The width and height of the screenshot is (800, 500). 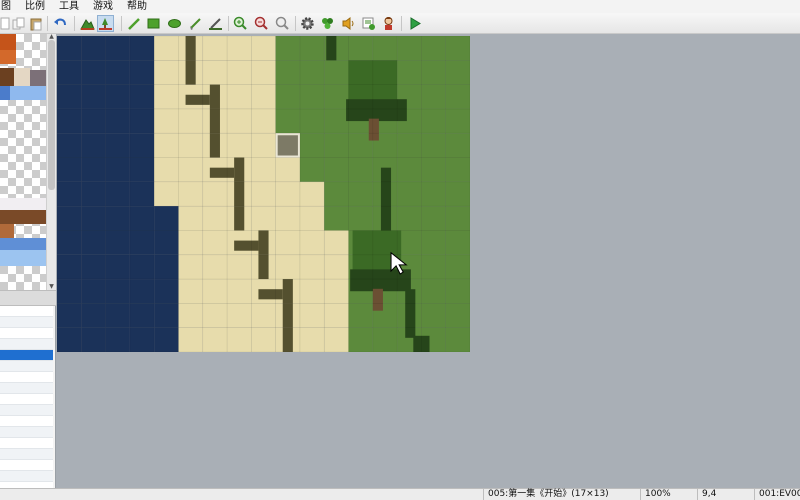 I want to click on tile-palette, so click(x=23, y=162).